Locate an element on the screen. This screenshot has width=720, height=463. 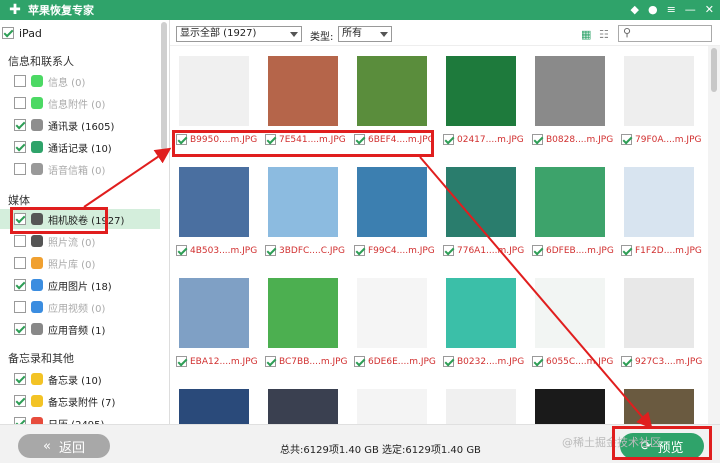
type-dropdown: 所有 is located at coordinates (365, 34).